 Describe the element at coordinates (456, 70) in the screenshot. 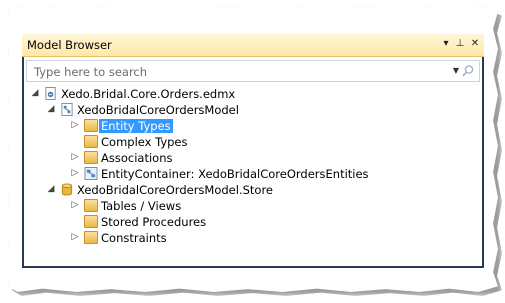

I see `search-dropdown-icon: ▼` at that location.